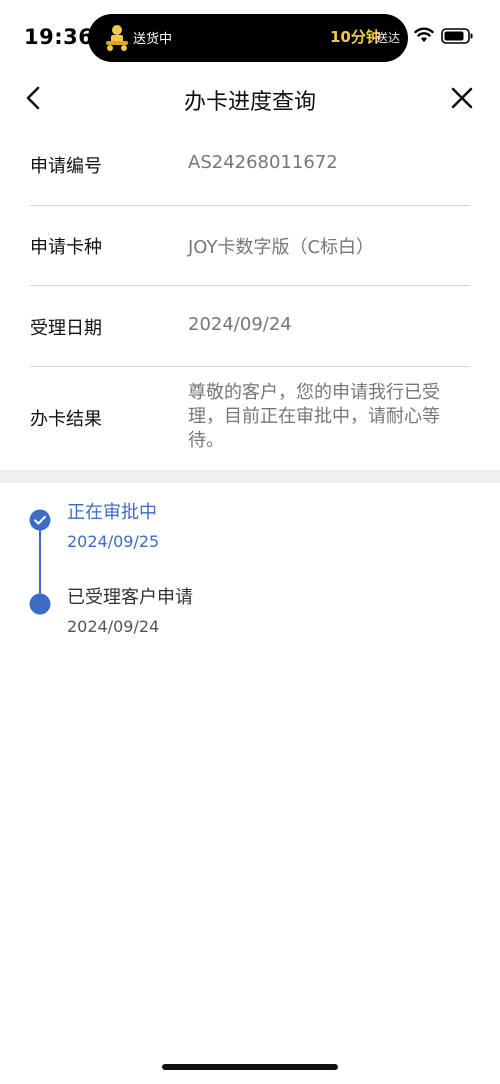 The width and height of the screenshot is (500, 1084). Describe the element at coordinates (263, 162) in the screenshot. I see `application-number-value: AS24268011672` at that location.